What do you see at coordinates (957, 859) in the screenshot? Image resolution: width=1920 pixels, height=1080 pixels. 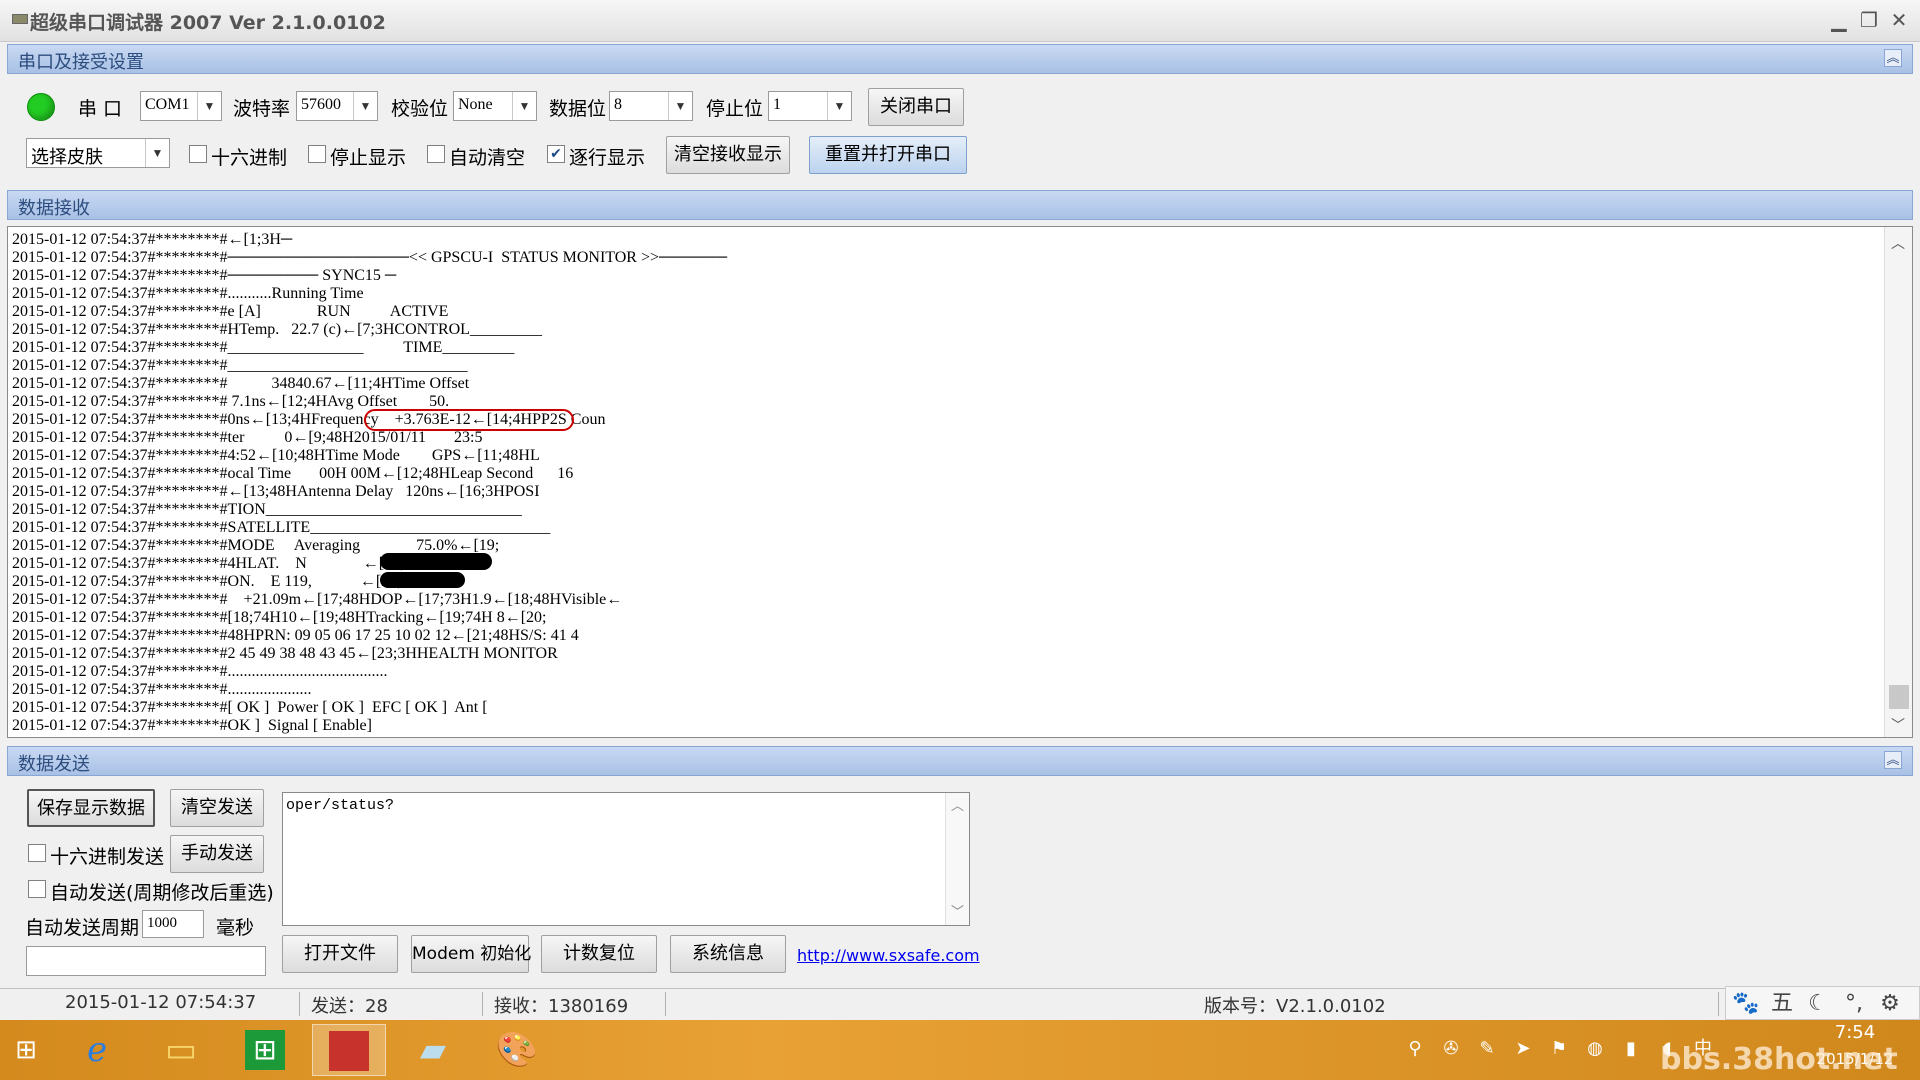 I see `send-scrollbar: ︿ ﹀` at bounding box center [957, 859].